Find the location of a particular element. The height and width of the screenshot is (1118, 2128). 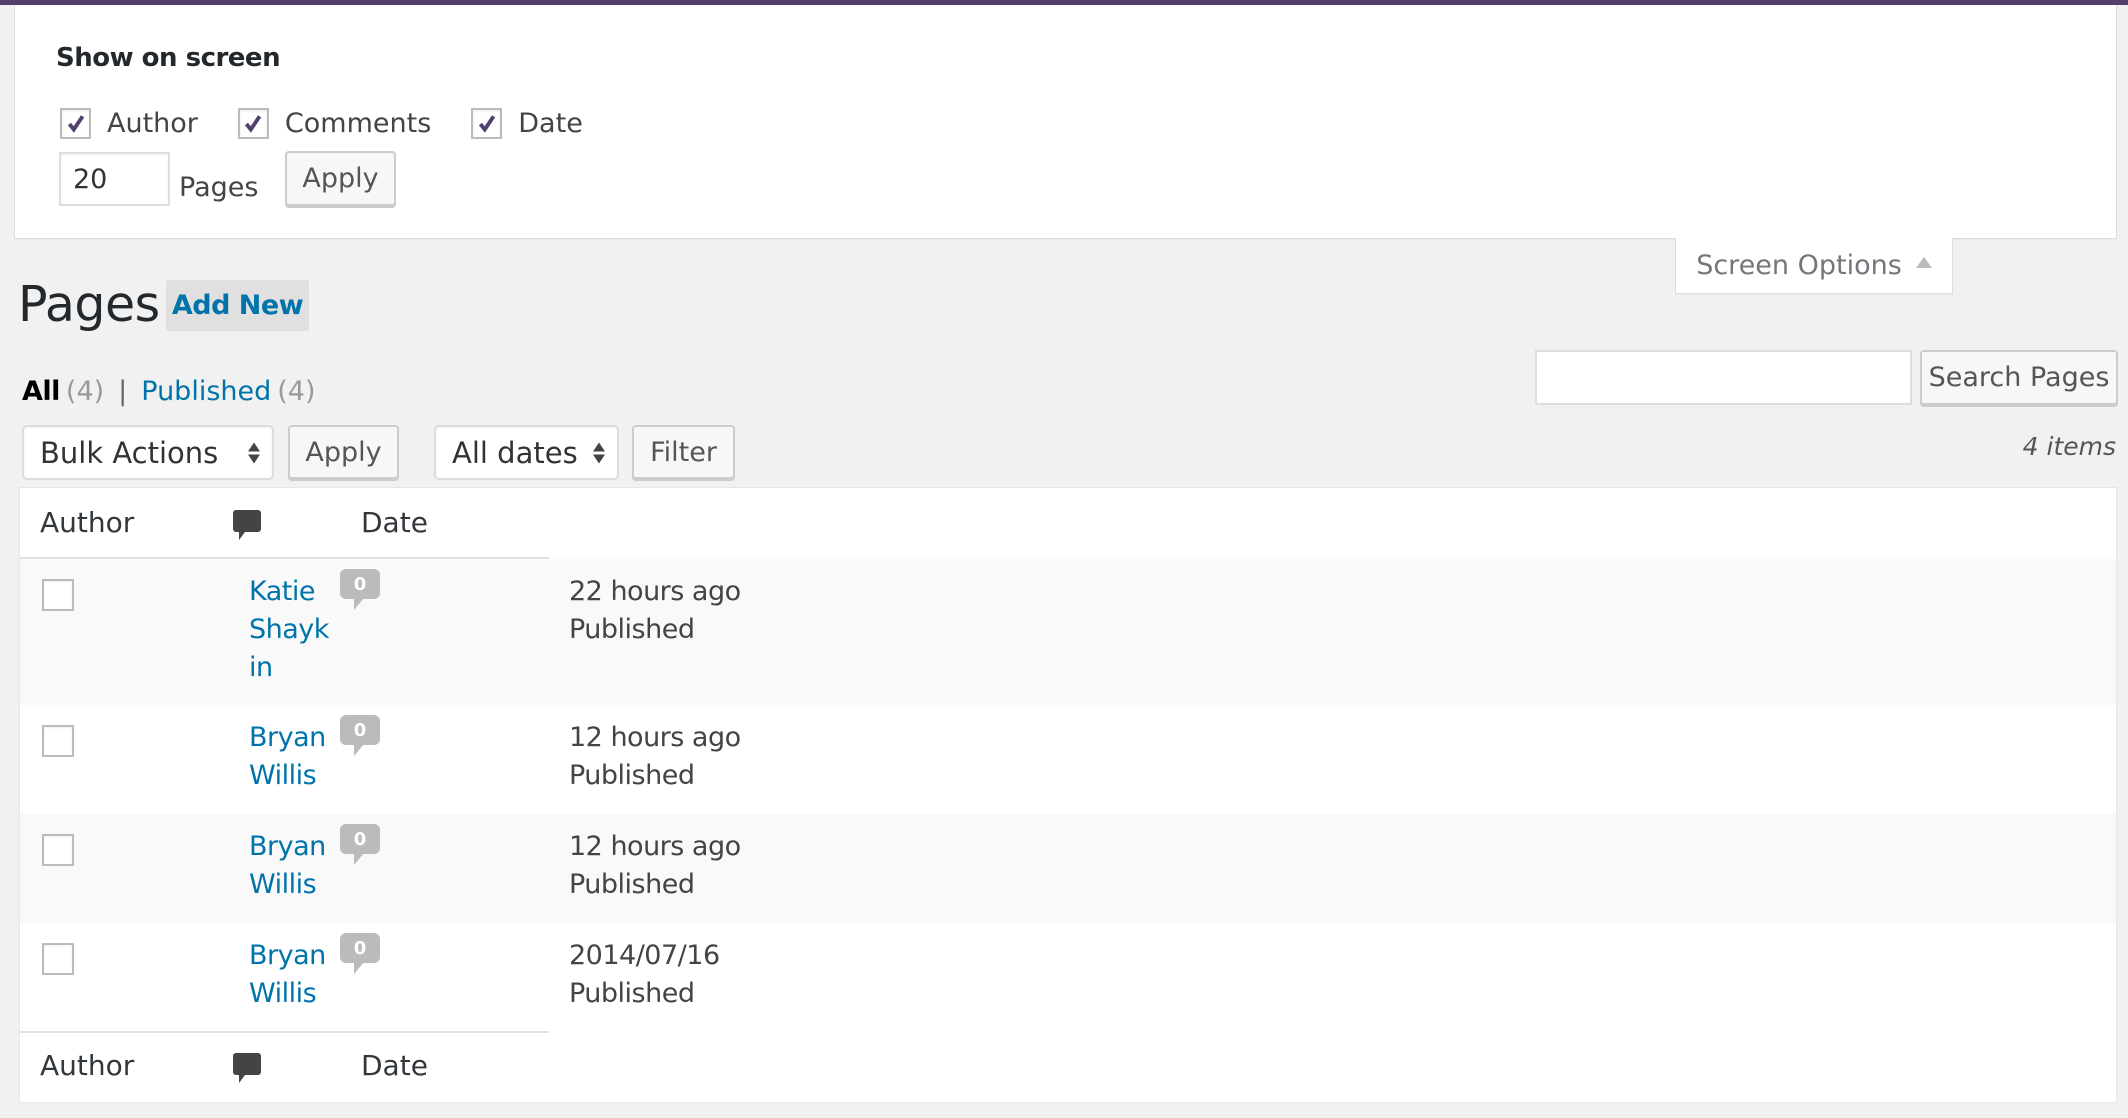

date-value: 22 hours ago is located at coordinates (655, 591).